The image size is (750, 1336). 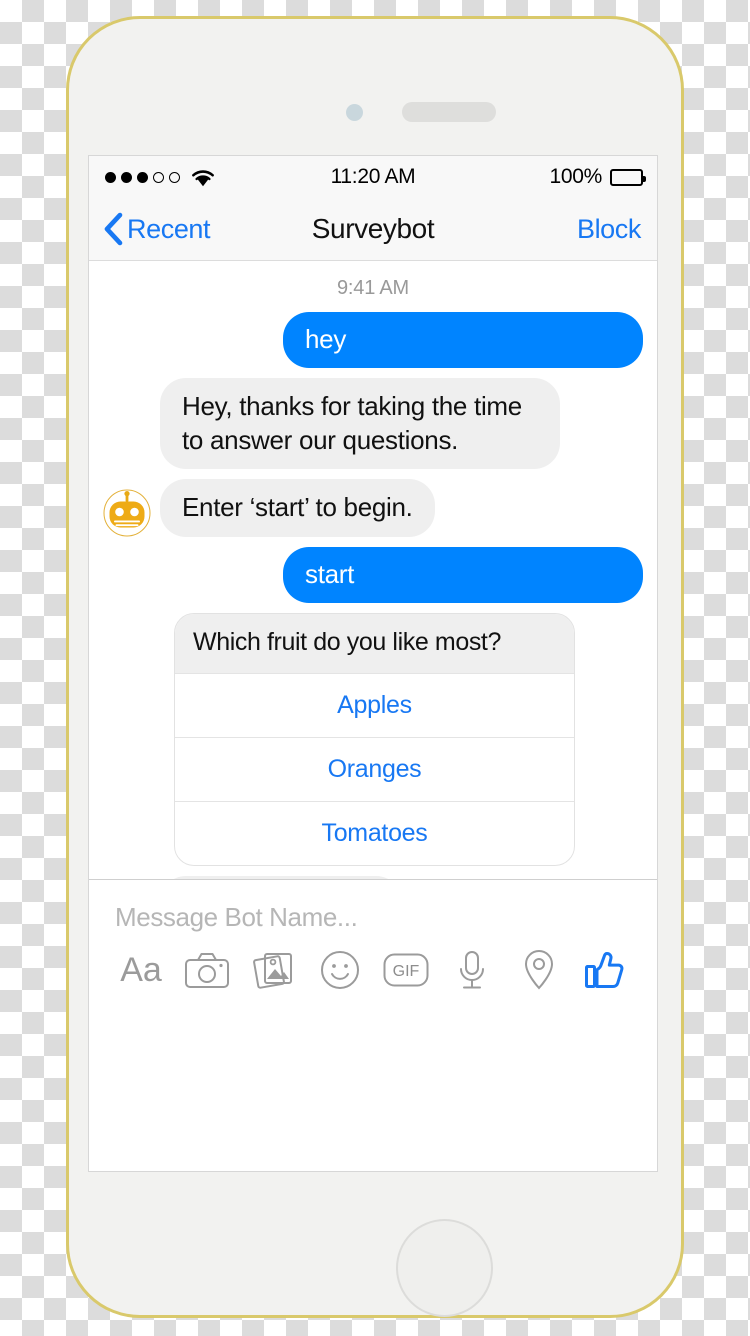 I want to click on quick-reply-option-apples: Apples, so click(x=374, y=704).